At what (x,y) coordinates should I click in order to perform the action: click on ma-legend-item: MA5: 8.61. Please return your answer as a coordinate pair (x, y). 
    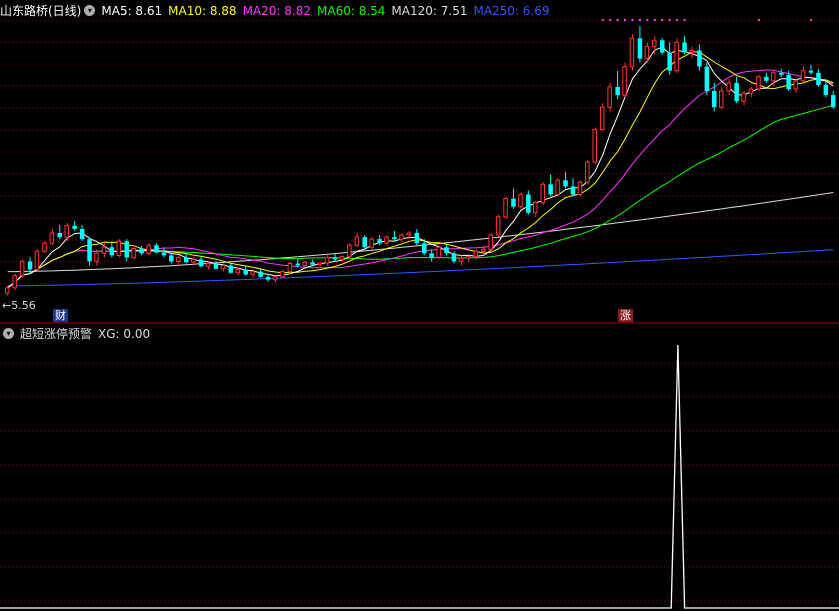
    Looking at the image, I should click on (132, 11).